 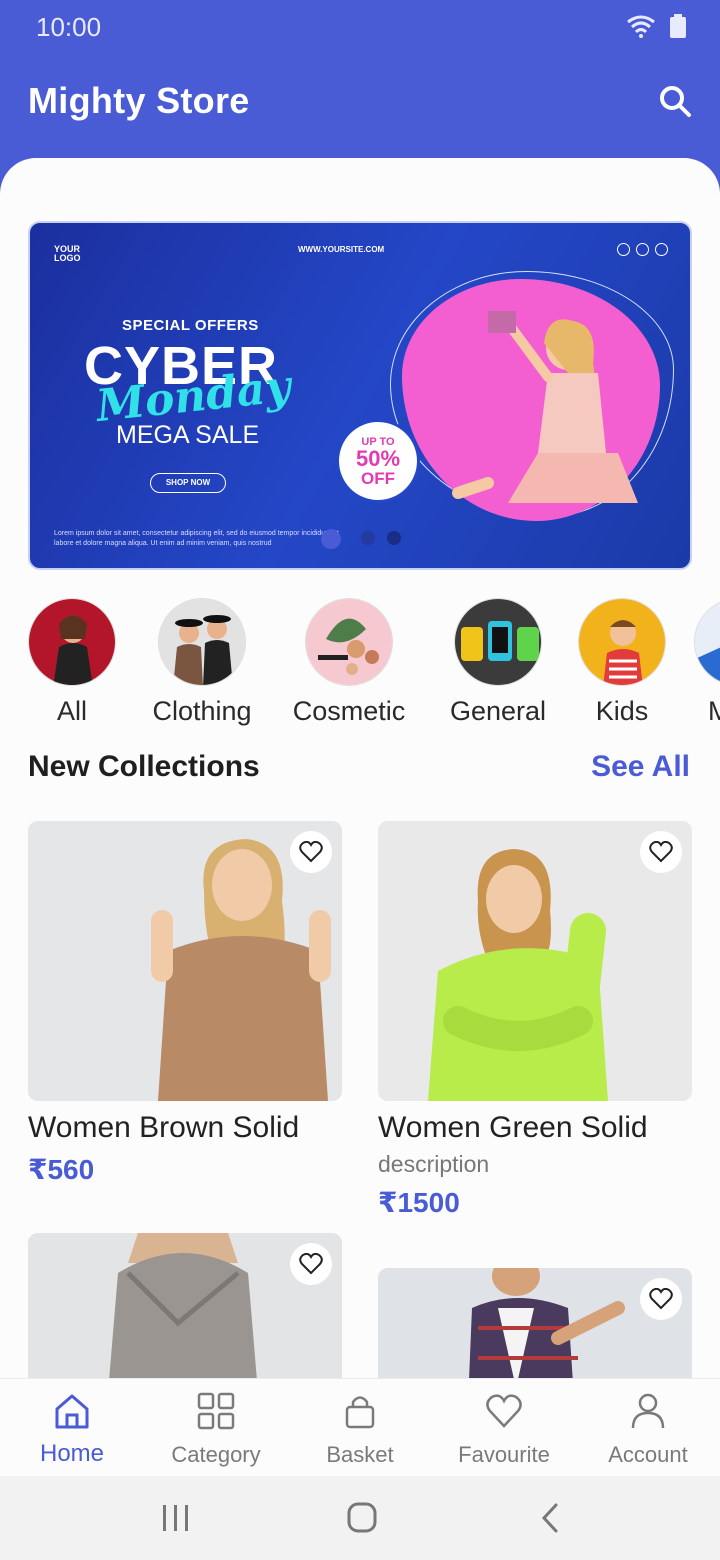 I want to click on category-all: All, so click(x=72, y=662).